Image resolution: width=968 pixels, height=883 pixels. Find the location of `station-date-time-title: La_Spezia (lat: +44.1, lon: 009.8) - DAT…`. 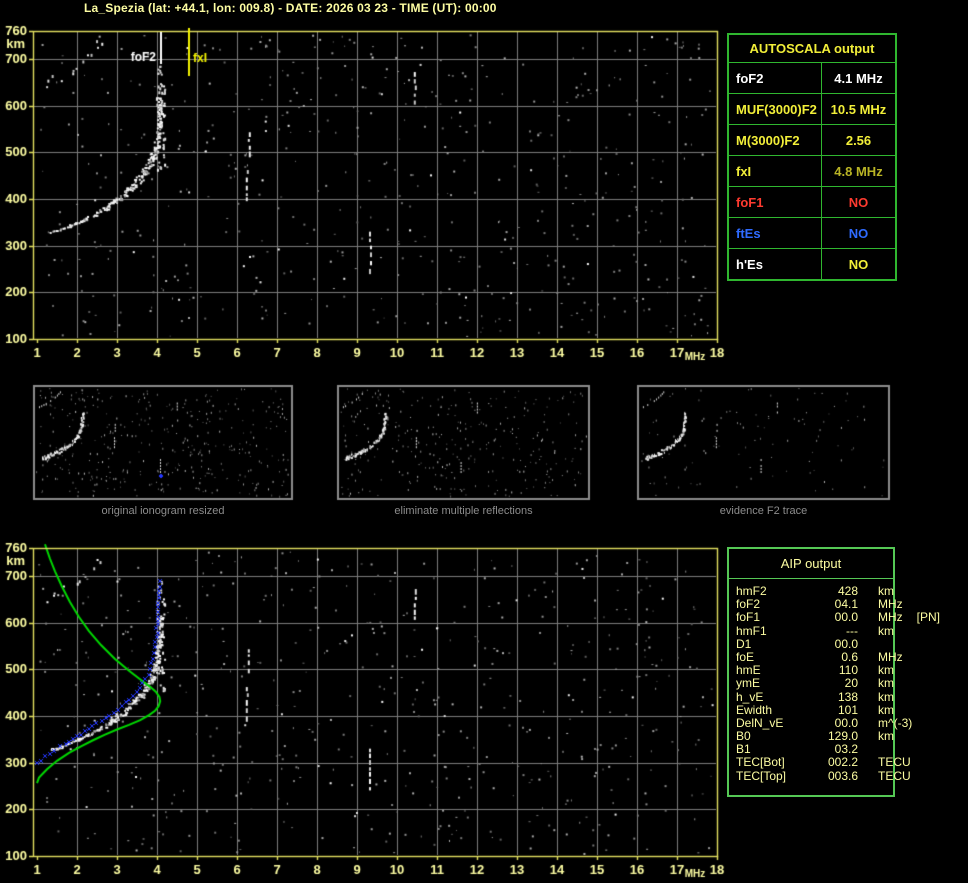

station-date-time-title: La_Spezia (lat: +44.1, lon: 009.8) - DAT… is located at coordinates (290, 8).